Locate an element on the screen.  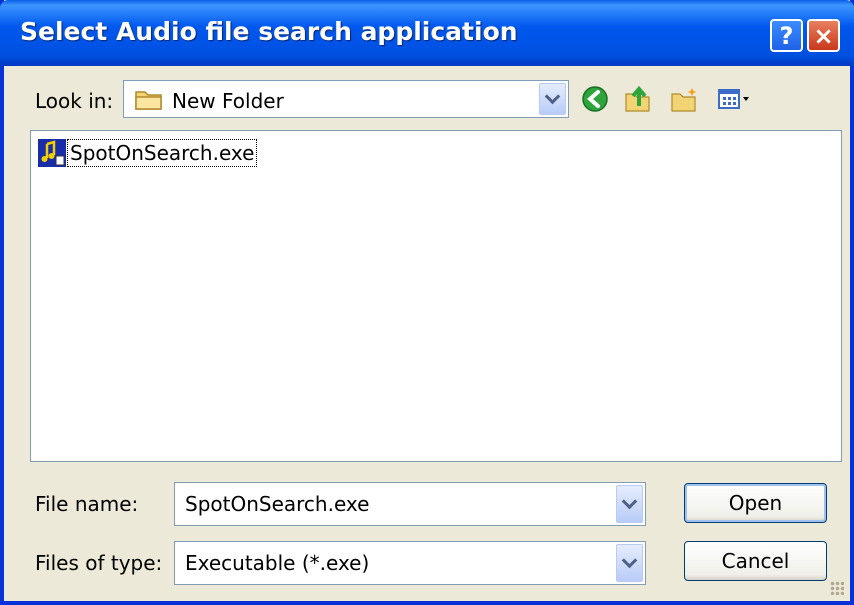
view-menu-button is located at coordinates (737, 99).